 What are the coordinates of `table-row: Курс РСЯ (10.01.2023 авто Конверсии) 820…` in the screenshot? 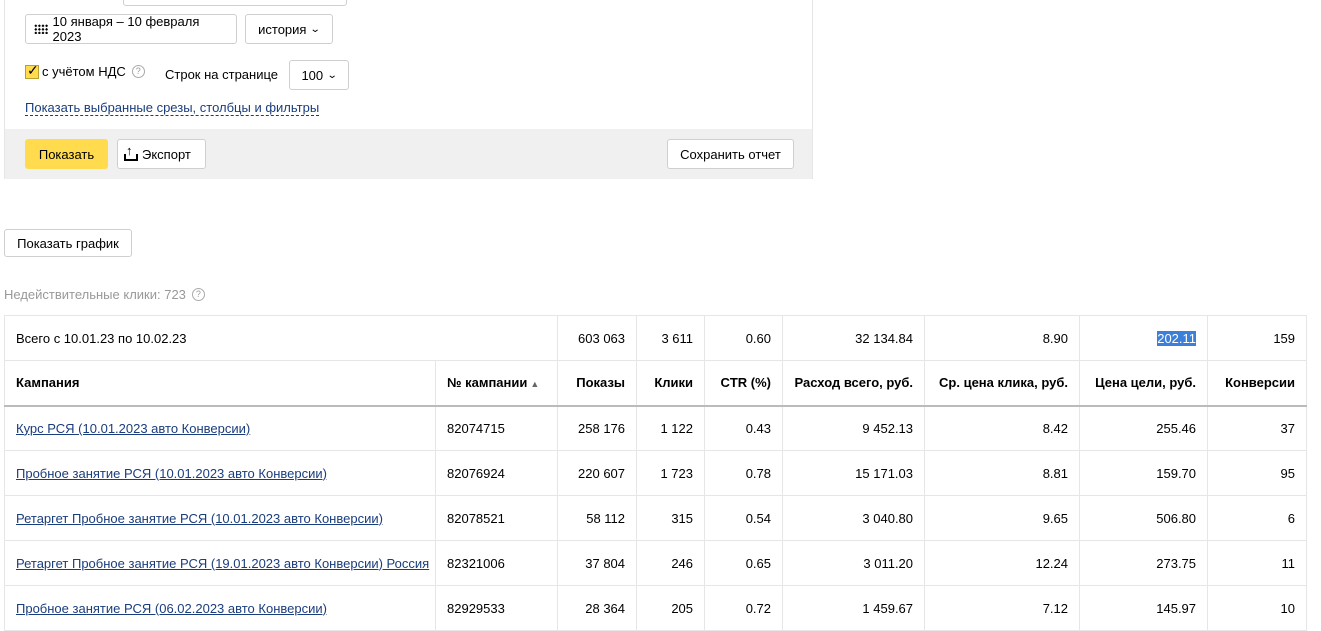 It's located at (656, 428).